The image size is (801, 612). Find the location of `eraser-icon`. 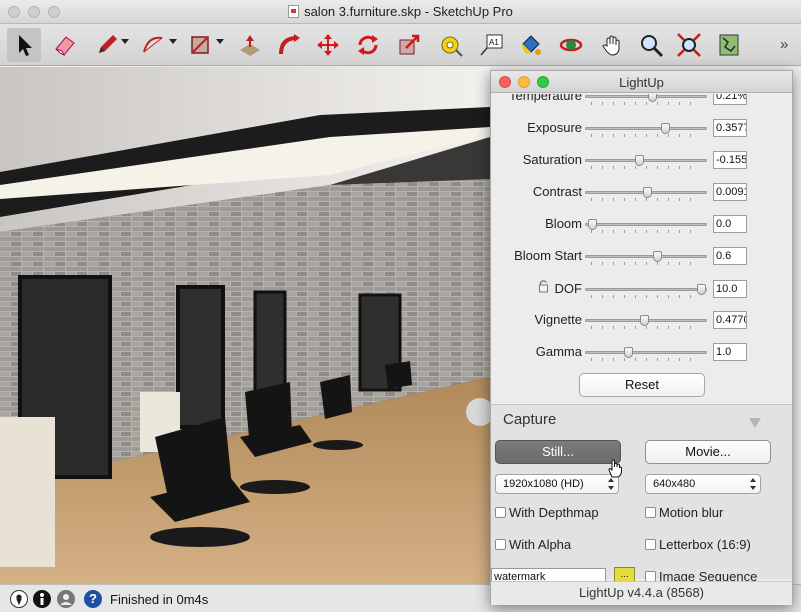

eraser-icon is located at coordinates (65, 46).